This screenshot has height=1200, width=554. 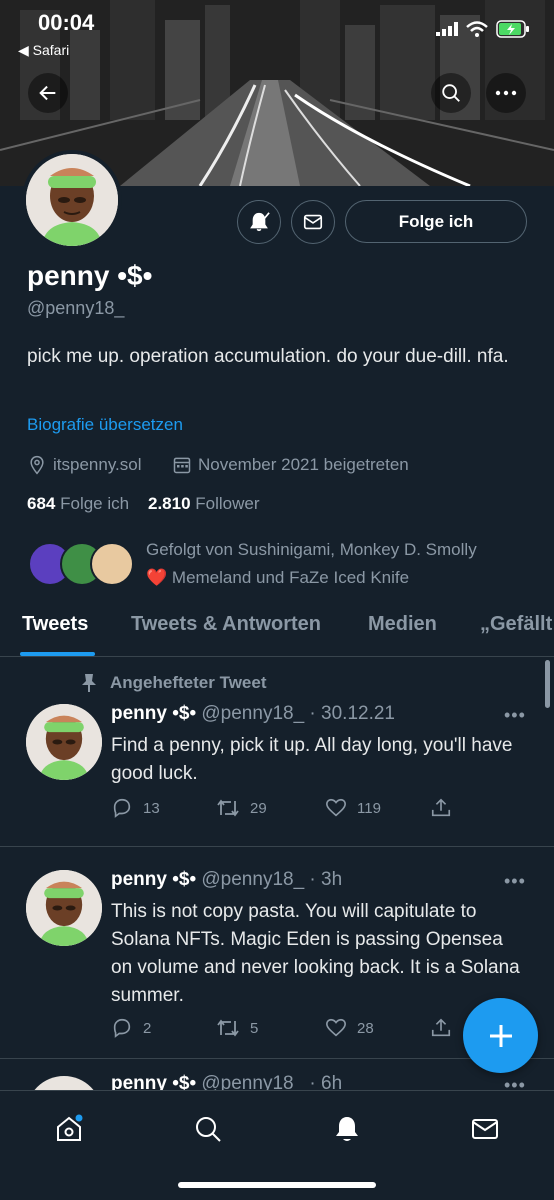 What do you see at coordinates (272, 879) in the screenshot?
I see `tweet-handle-time: @penny18_ · 3h` at bounding box center [272, 879].